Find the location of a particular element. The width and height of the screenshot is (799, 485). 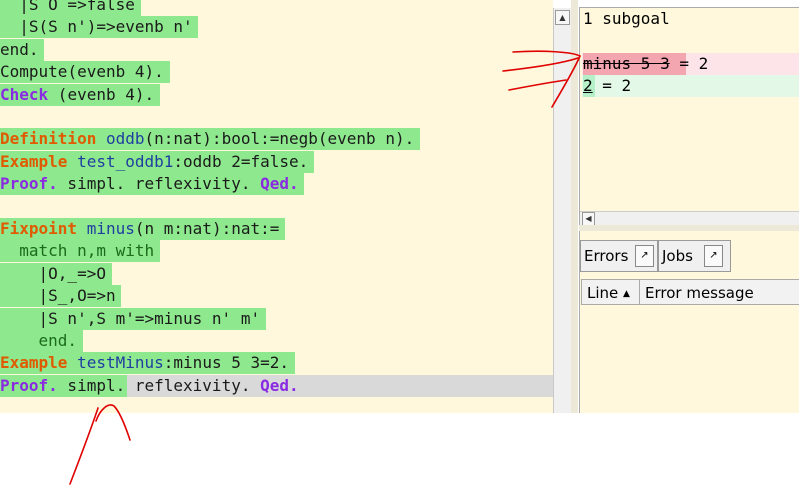

code-line: |S n',S m'=>minus n' m' is located at coordinates (130, 319).